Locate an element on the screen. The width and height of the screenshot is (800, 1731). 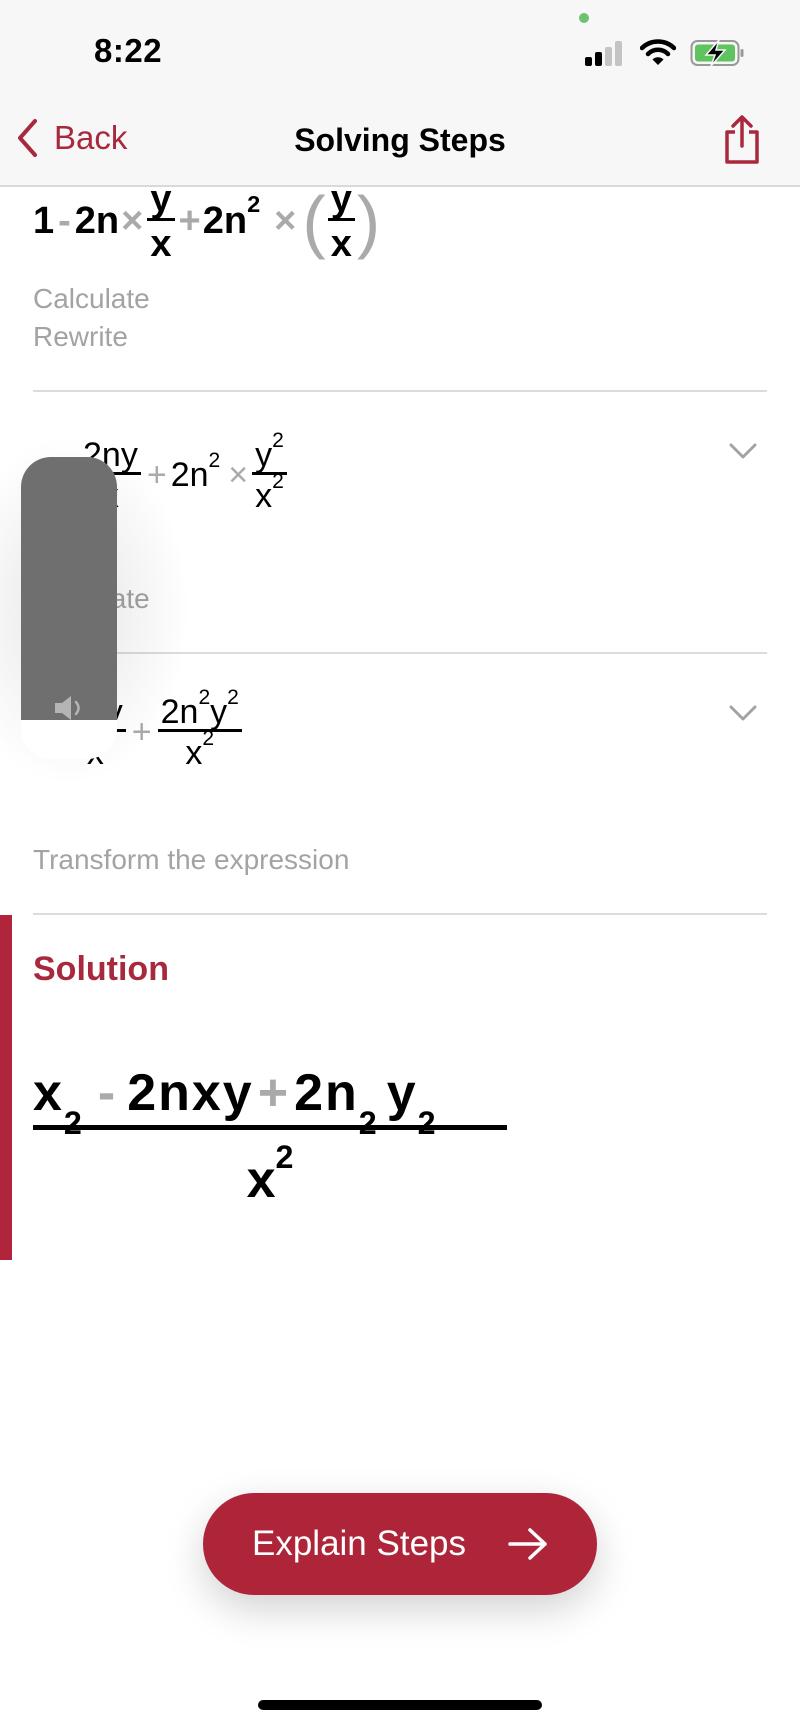
step-3-description: Transform the expression is located at coordinates (191, 859).